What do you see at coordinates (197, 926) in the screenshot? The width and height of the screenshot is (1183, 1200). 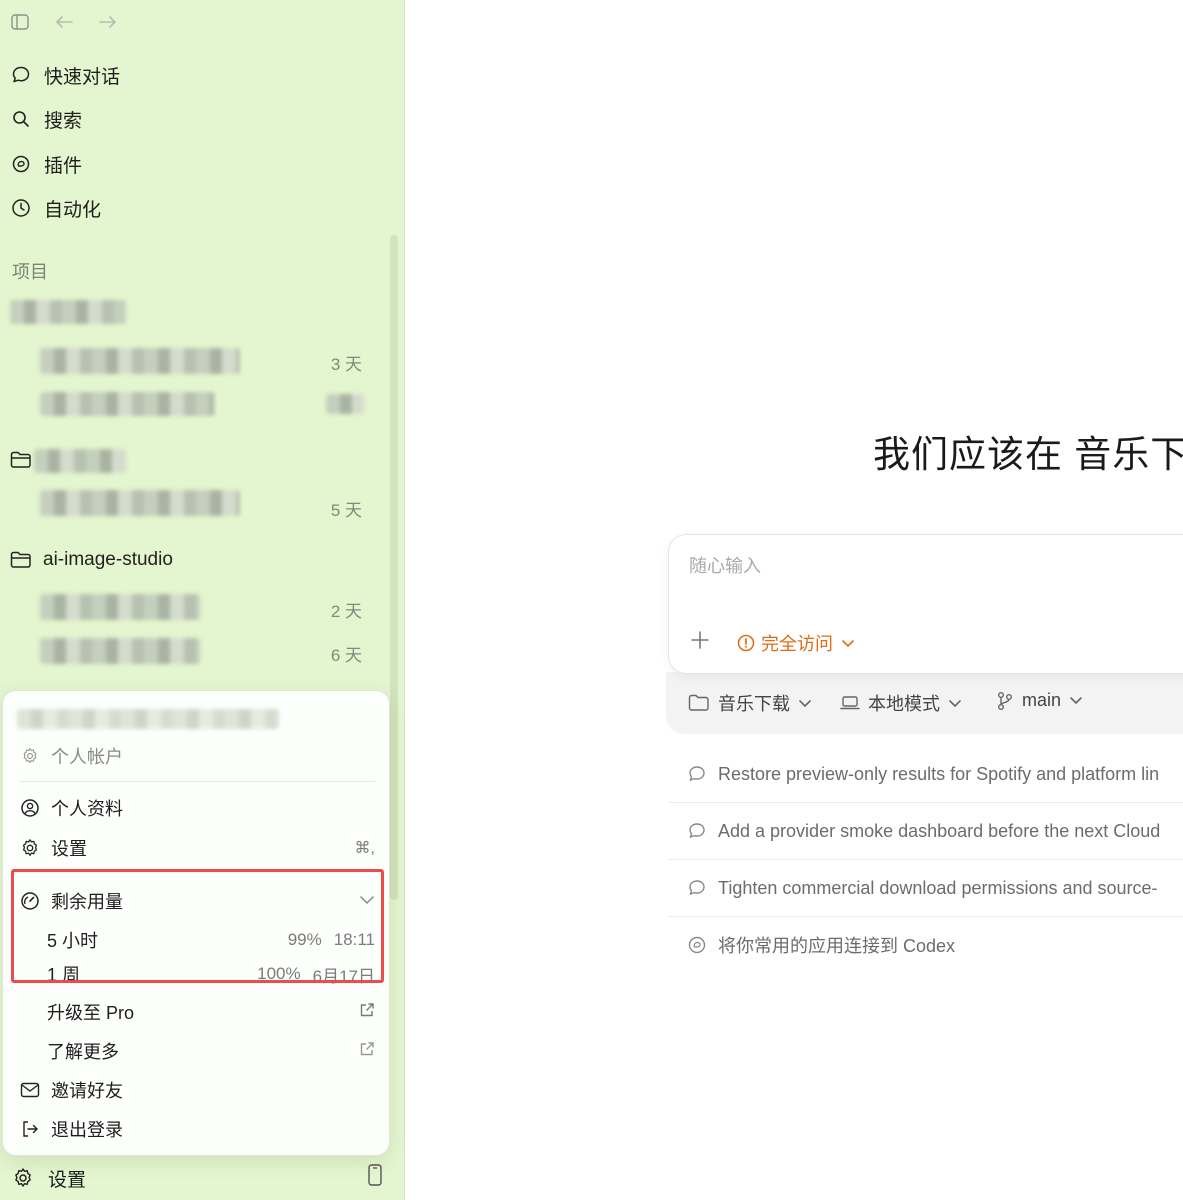 I see `usage-highlight-box` at bounding box center [197, 926].